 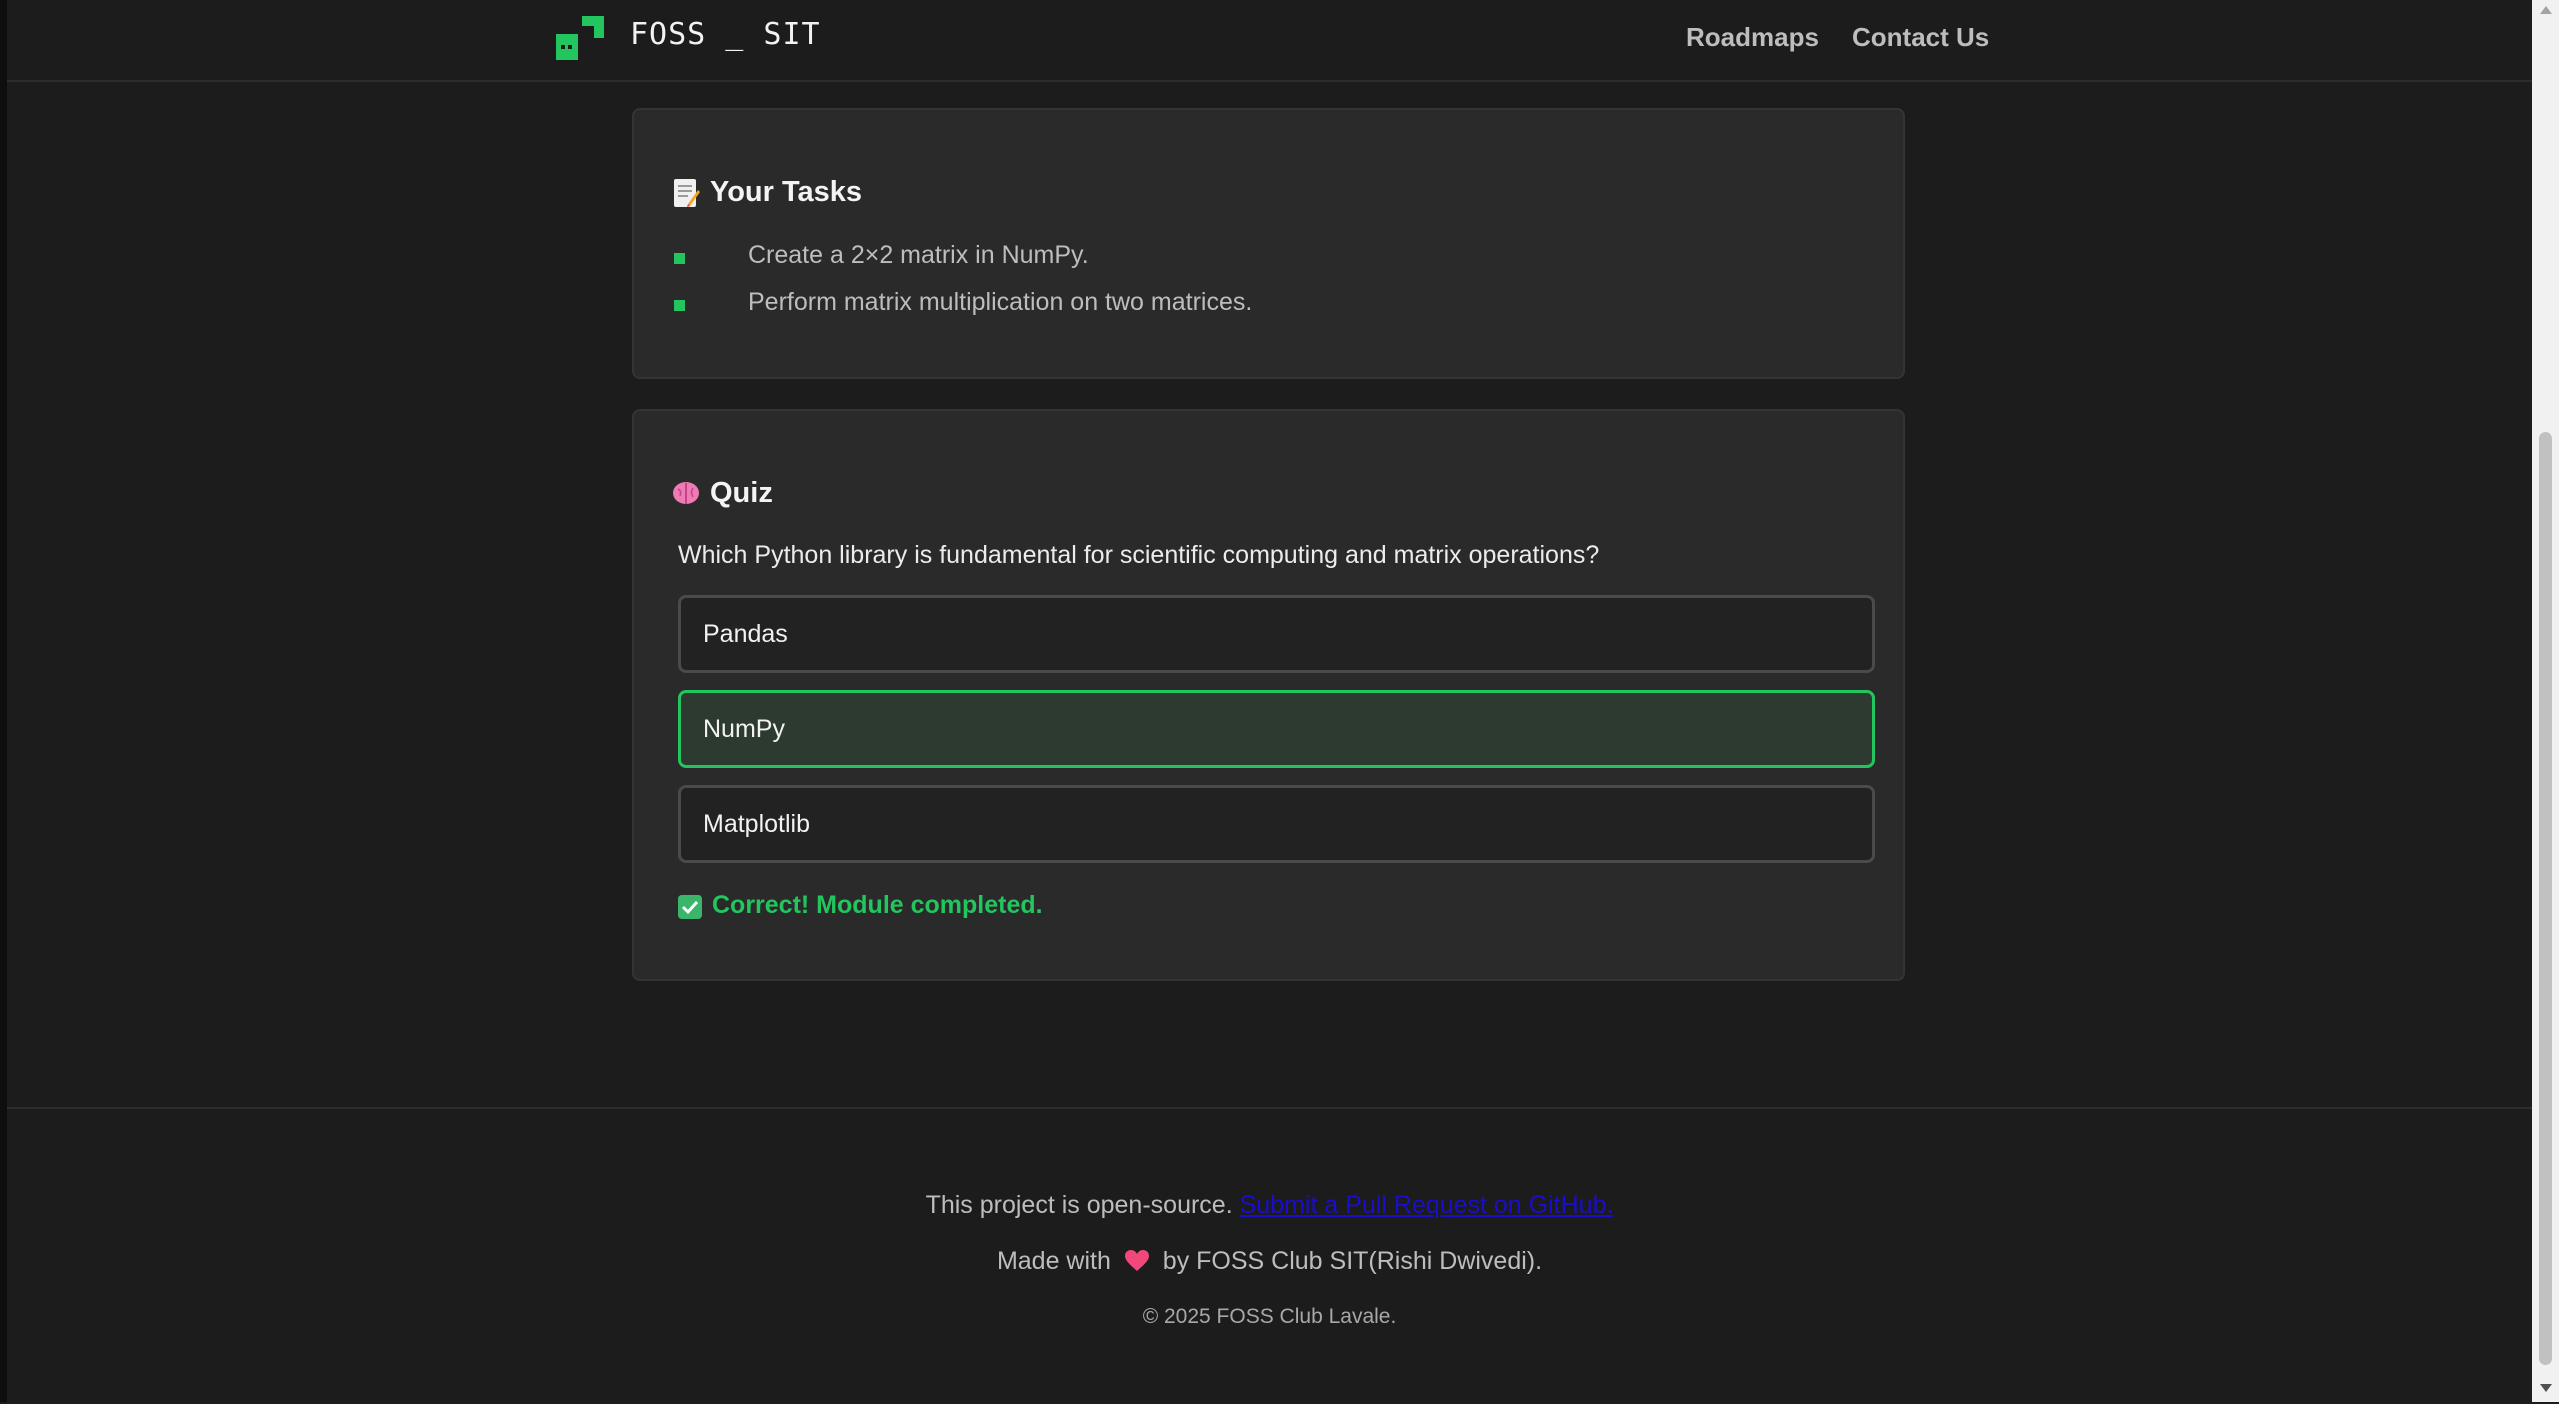 I want to click on footer-open-source-text: This project is open-source., so click(x=1079, y=1205).